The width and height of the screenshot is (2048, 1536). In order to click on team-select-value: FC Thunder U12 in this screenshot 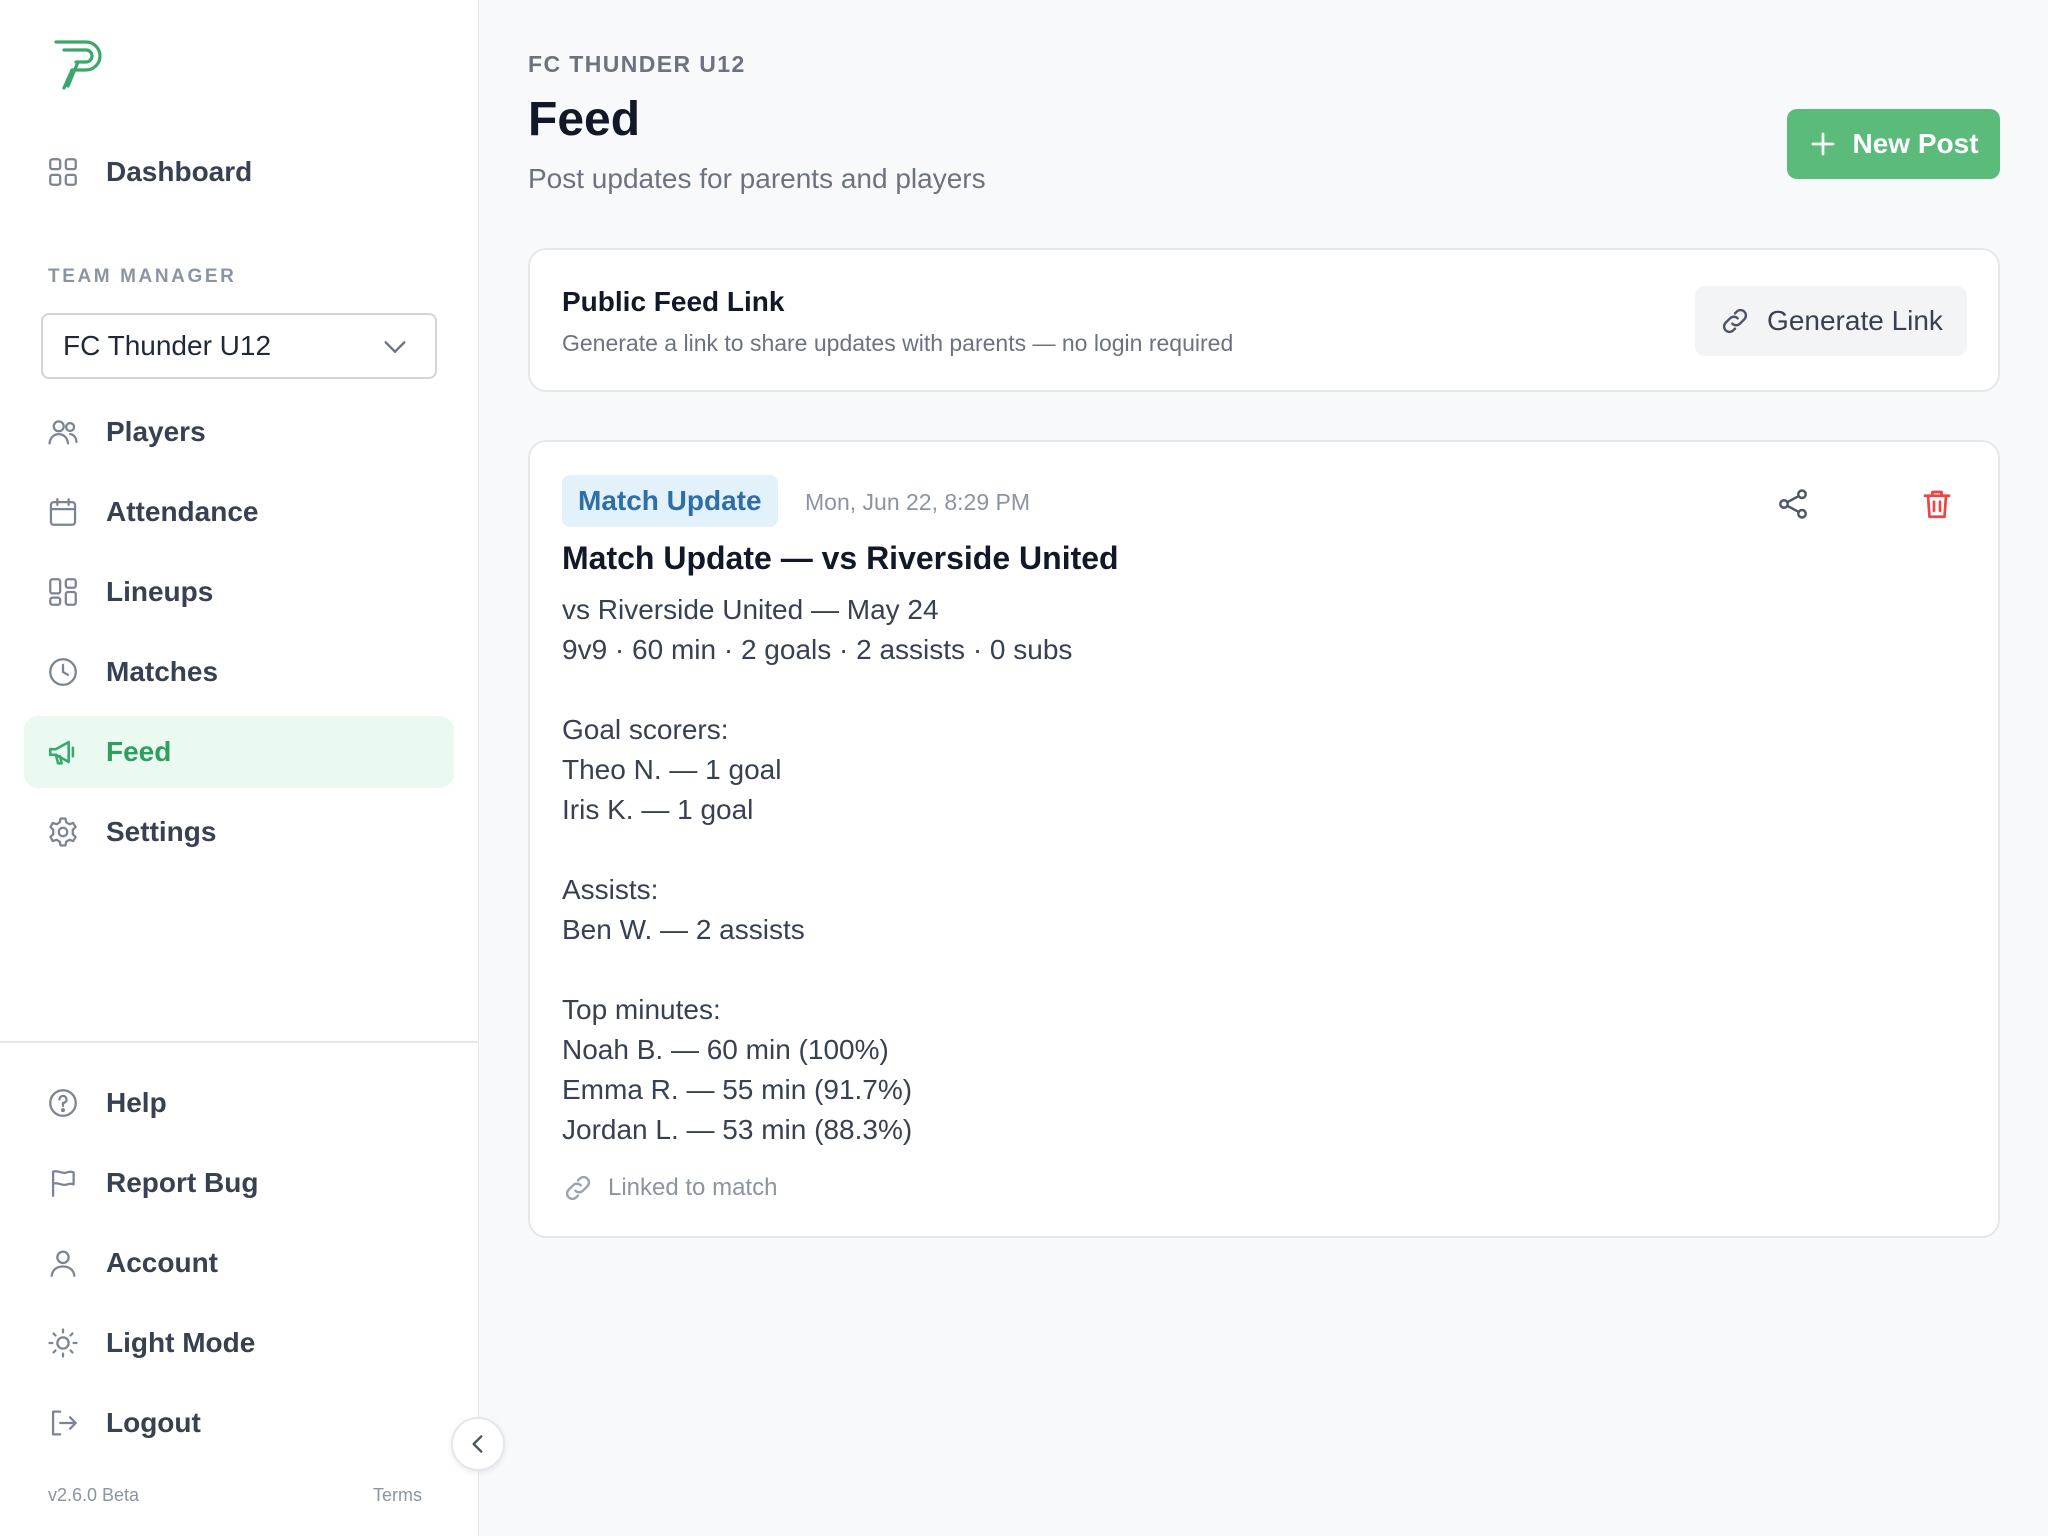, I will do `click(167, 345)`.